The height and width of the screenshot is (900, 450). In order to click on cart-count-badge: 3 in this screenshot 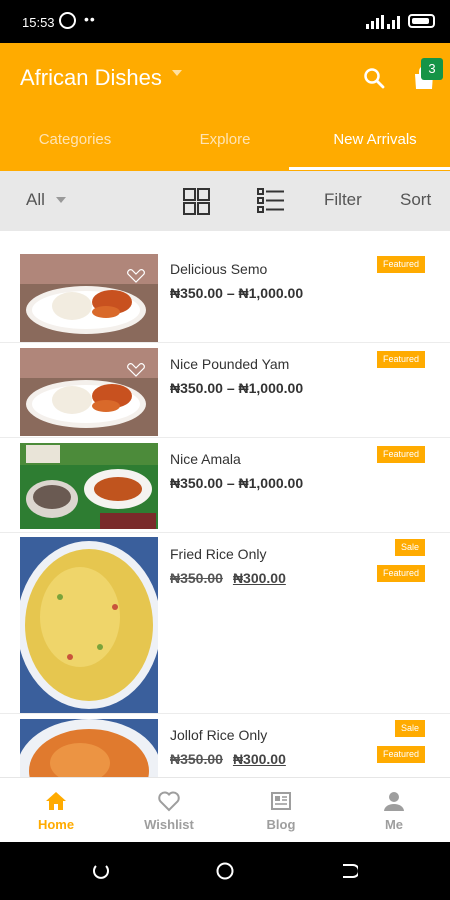, I will do `click(432, 69)`.